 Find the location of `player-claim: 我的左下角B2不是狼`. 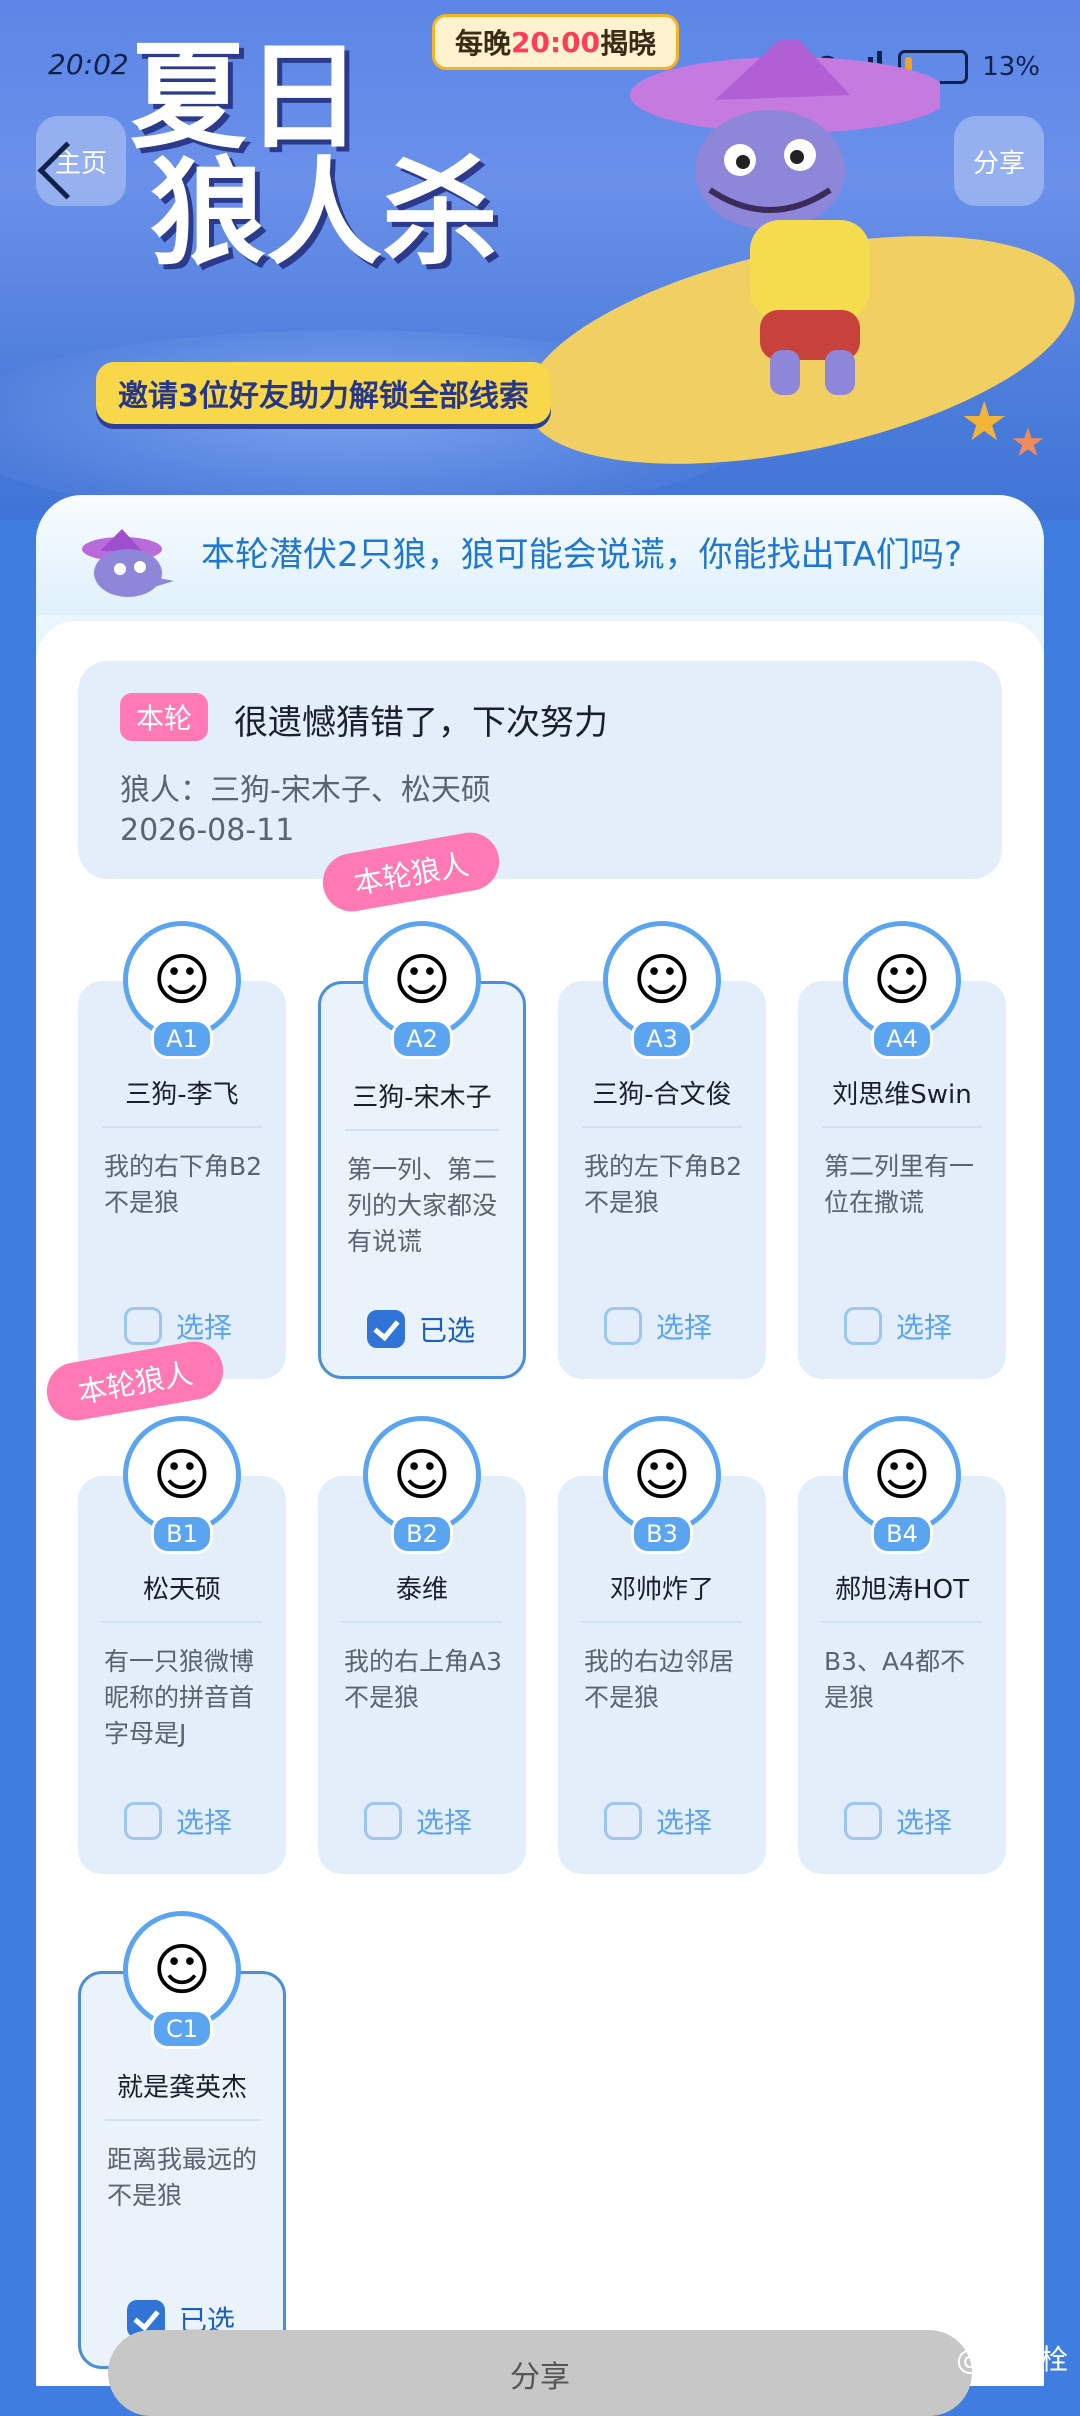

player-claim: 我的左下角B2不是狼 is located at coordinates (663, 1184).